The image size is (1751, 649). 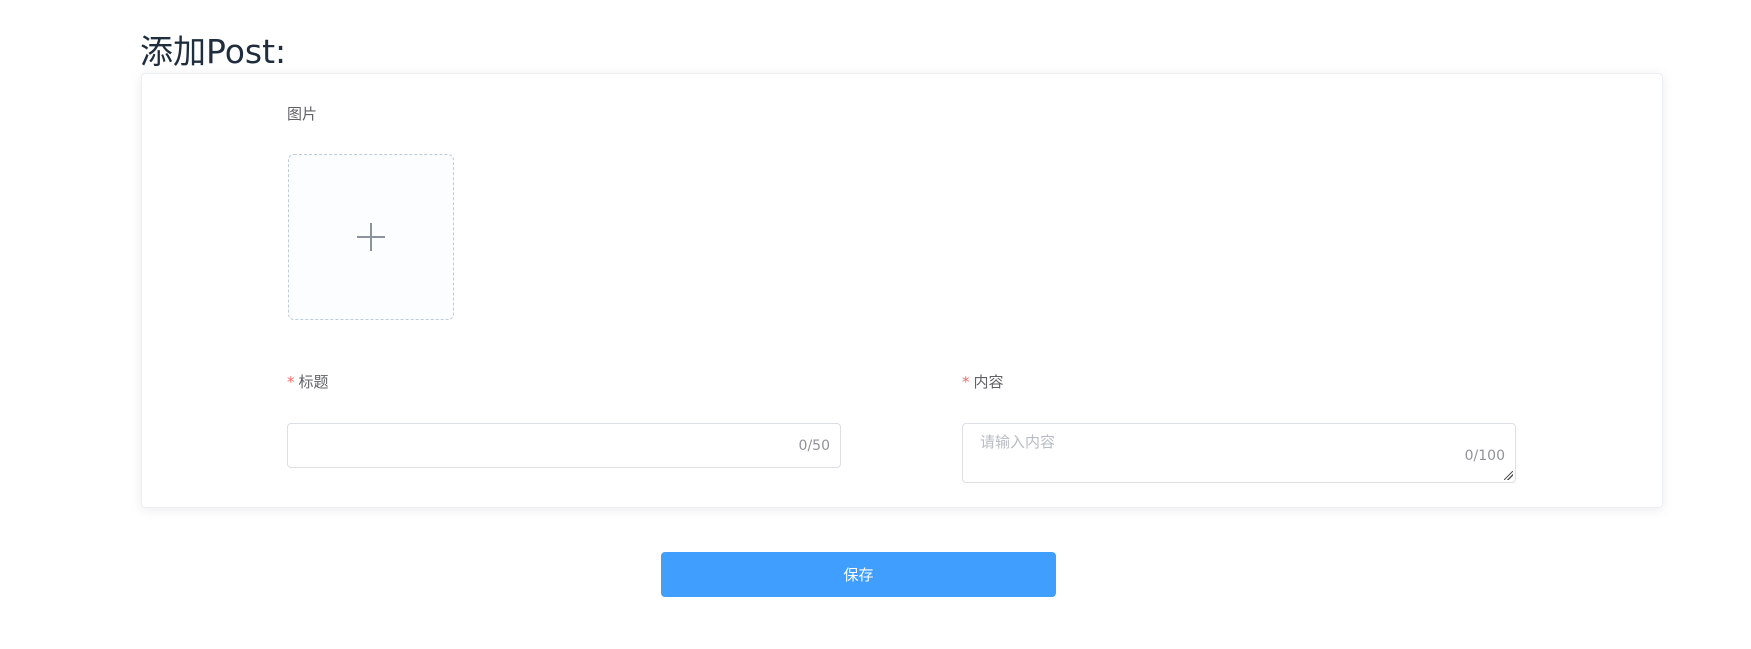 What do you see at coordinates (814, 446) in the screenshot?
I see `title-character-counter: 0/50` at bounding box center [814, 446].